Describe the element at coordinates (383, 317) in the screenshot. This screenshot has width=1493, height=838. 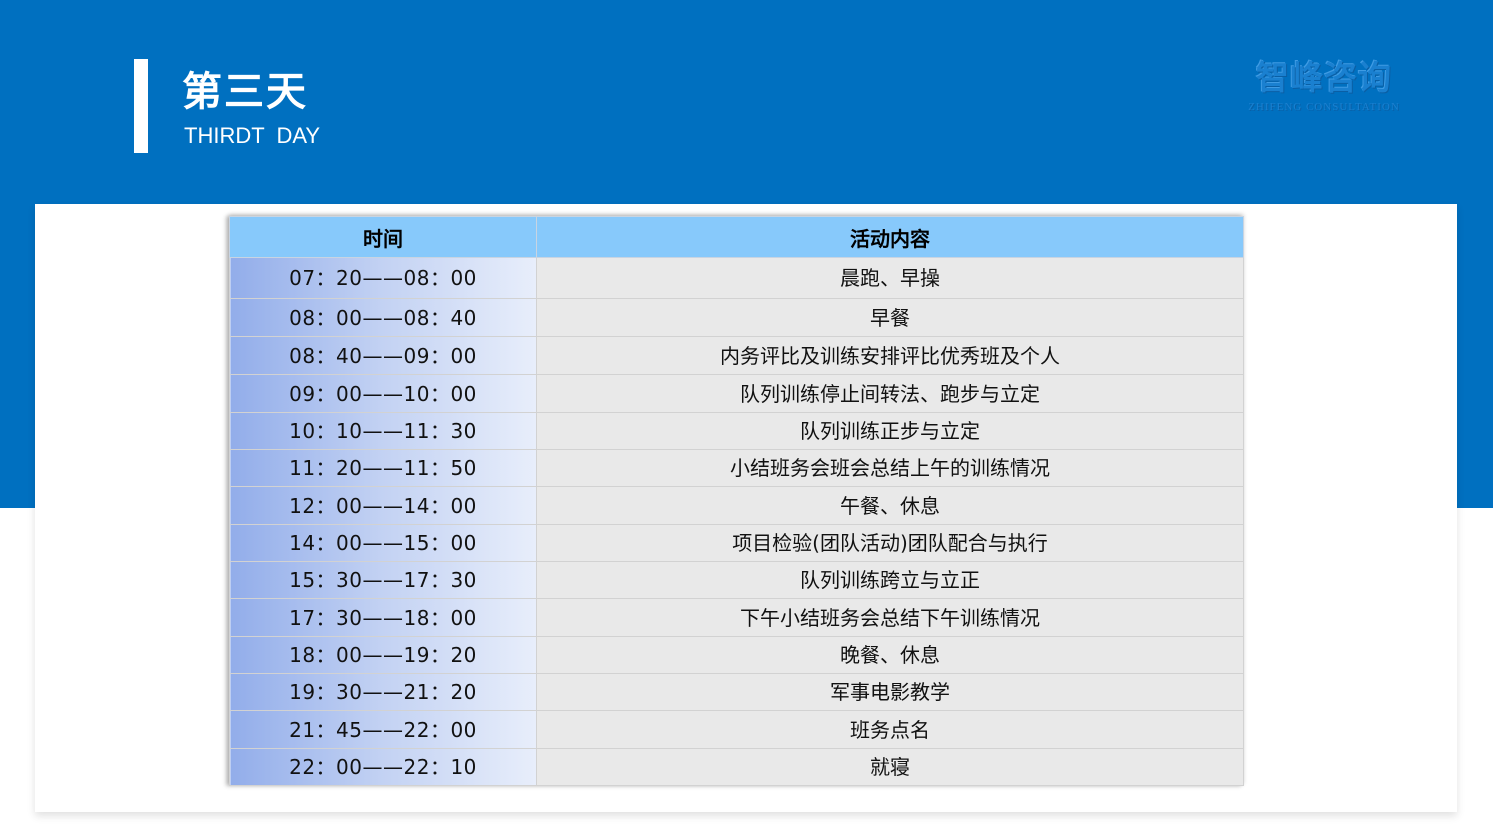
I see `time-cell: 08：00——08：40` at that location.